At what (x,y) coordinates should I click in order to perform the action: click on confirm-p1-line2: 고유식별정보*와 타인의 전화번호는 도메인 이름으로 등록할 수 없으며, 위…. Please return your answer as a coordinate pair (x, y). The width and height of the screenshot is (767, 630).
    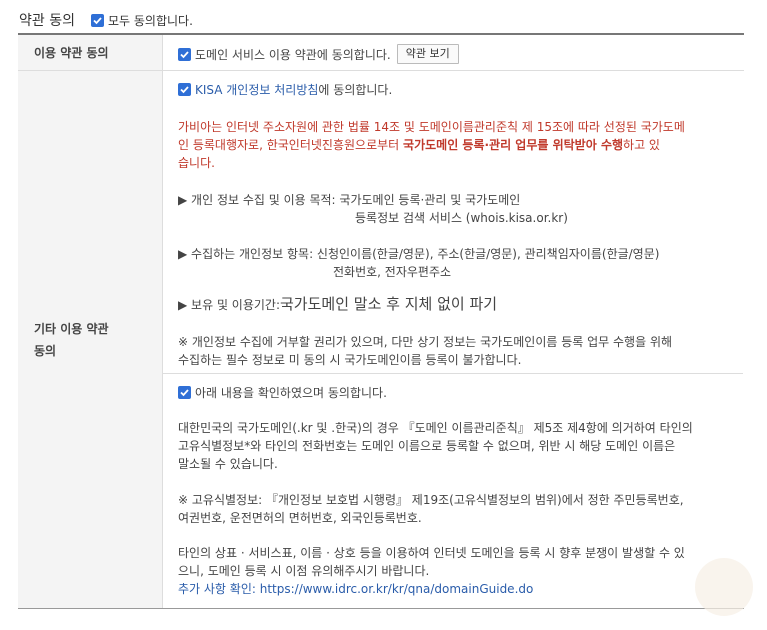
    Looking at the image, I should click on (427, 446).